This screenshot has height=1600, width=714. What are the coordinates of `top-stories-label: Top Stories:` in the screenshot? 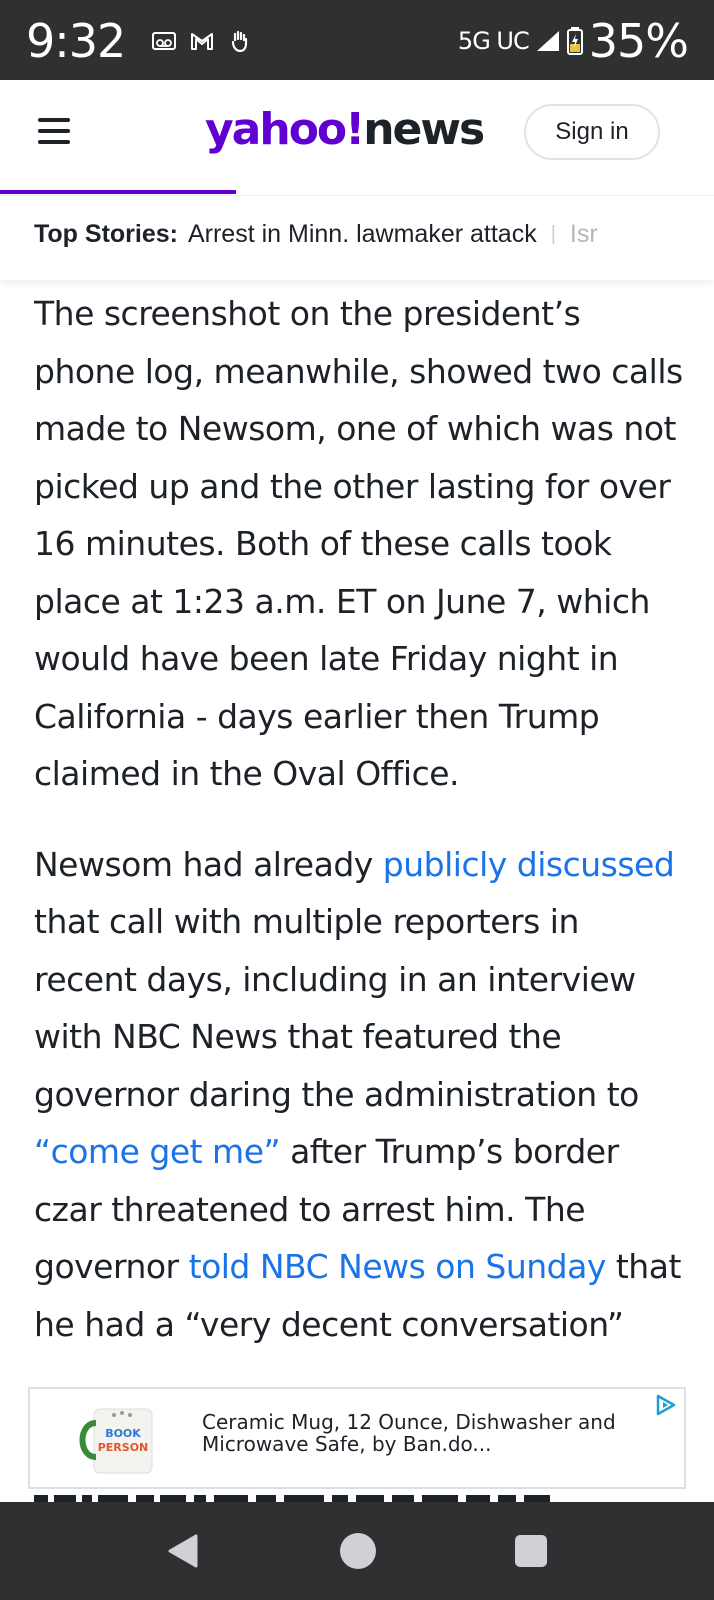 It's located at (106, 234).